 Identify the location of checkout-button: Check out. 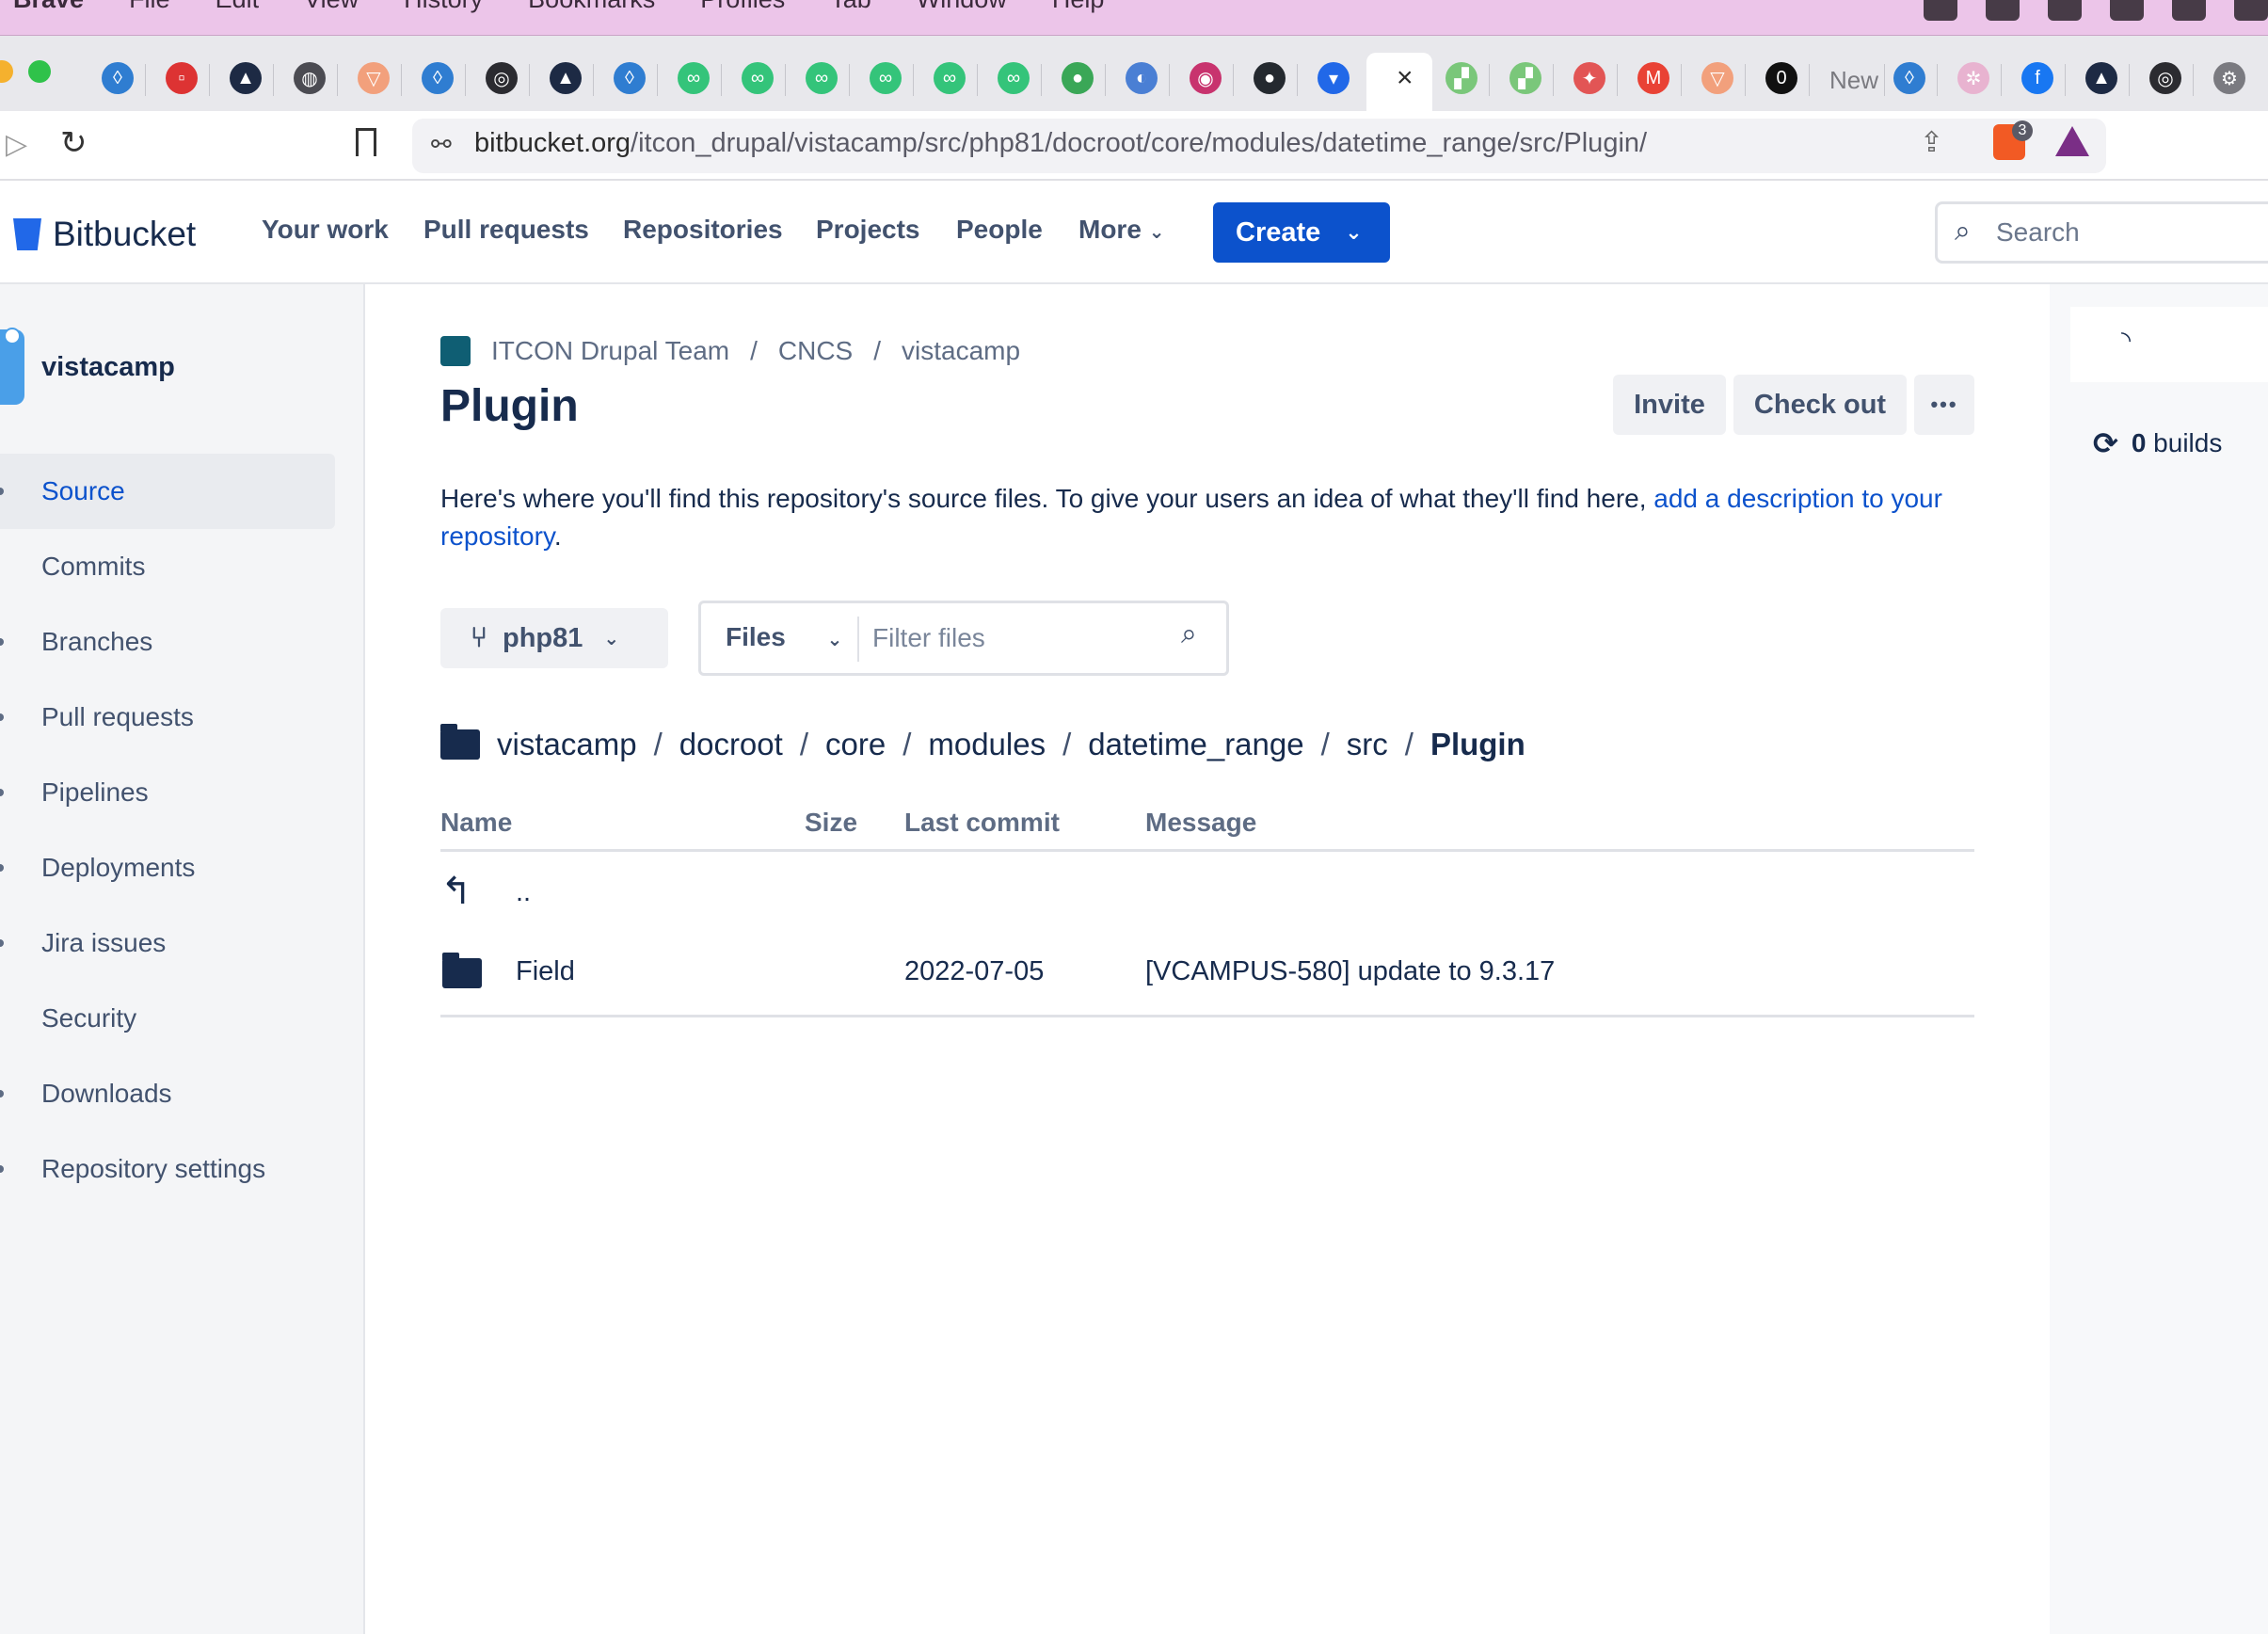
(1820, 405).